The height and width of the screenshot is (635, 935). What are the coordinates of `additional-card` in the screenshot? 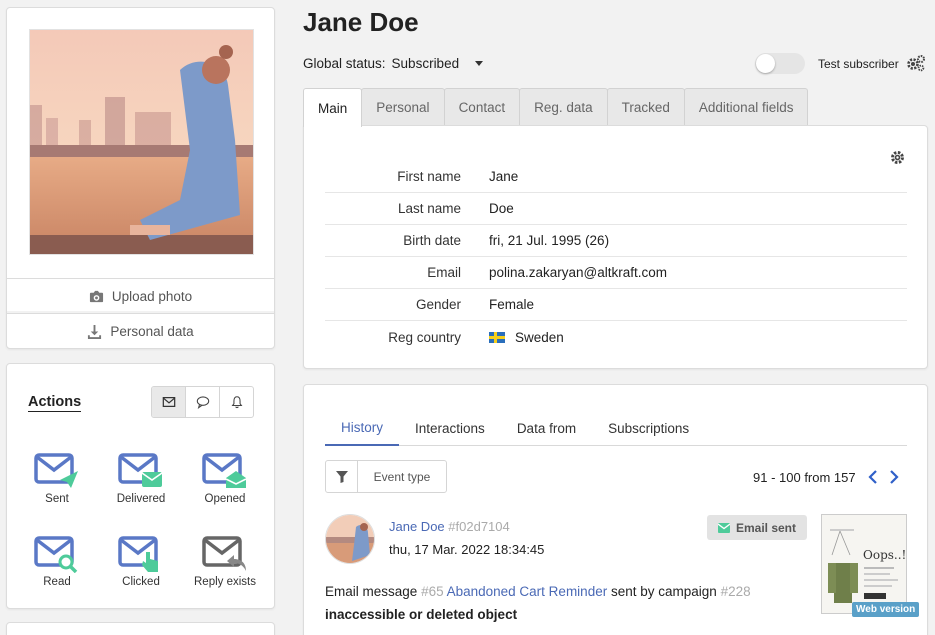 It's located at (140, 628).